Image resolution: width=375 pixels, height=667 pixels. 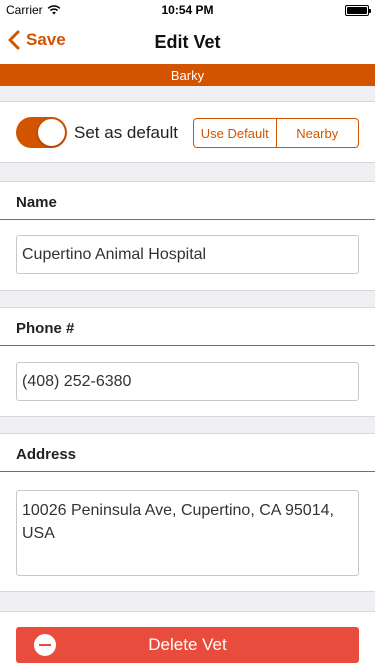 What do you see at coordinates (187, 327) in the screenshot?
I see `phone-header: Phone #` at bounding box center [187, 327].